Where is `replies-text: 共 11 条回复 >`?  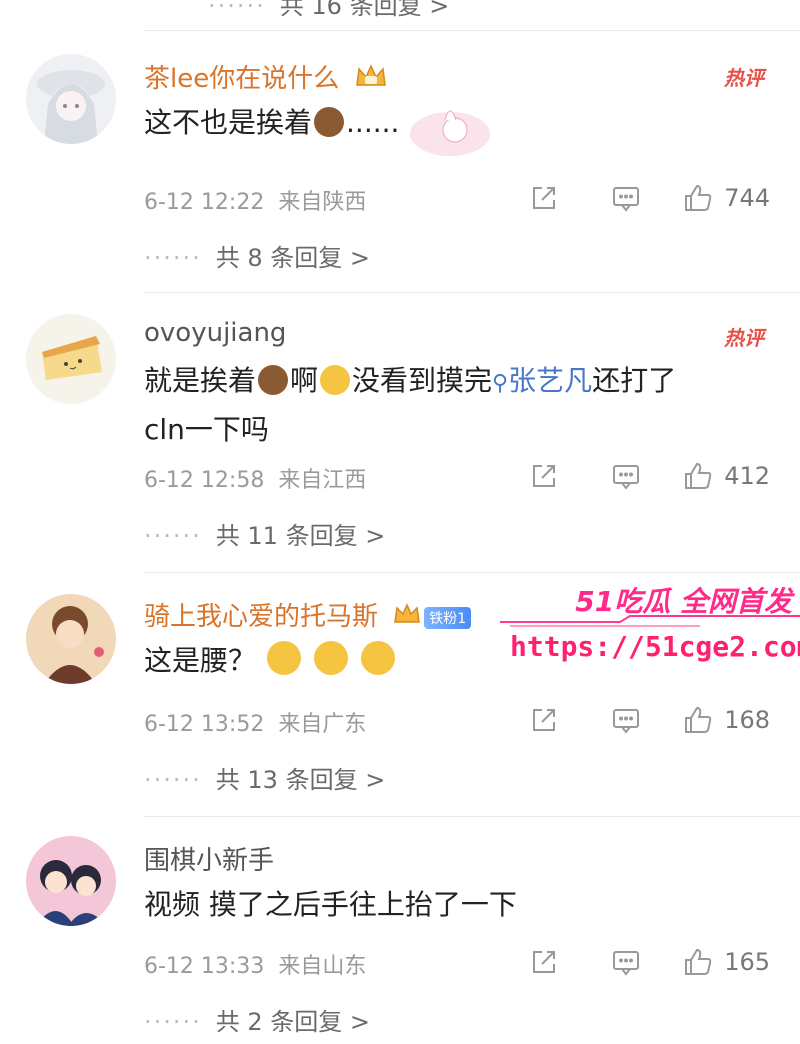 replies-text: 共 11 条回复 > is located at coordinates (300, 536).